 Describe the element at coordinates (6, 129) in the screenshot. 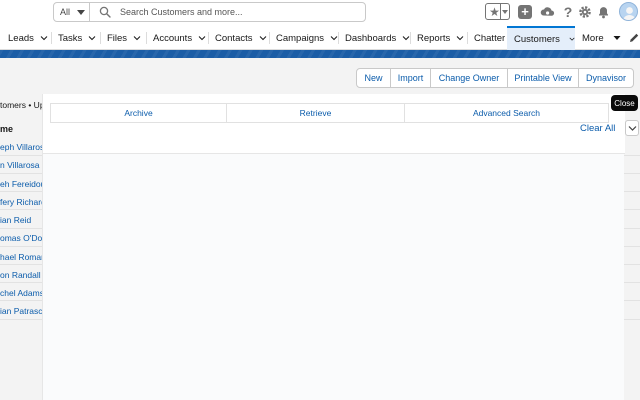

I see `column-header-name: me` at that location.